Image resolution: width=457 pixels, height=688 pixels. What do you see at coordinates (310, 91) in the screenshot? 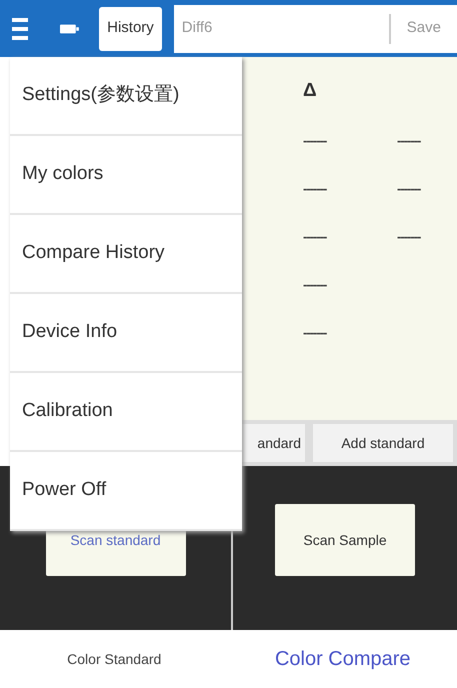
I see `delta-header: Δ` at bounding box center [310, 91].